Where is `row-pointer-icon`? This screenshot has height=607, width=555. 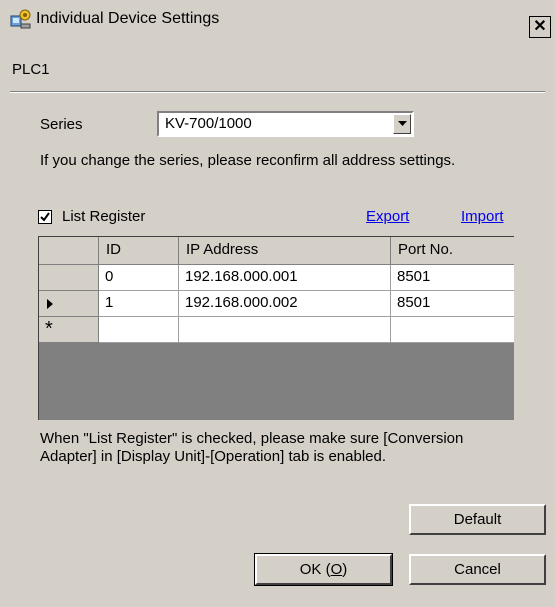
row-pointer-icon is located at coordinates (50, 304).